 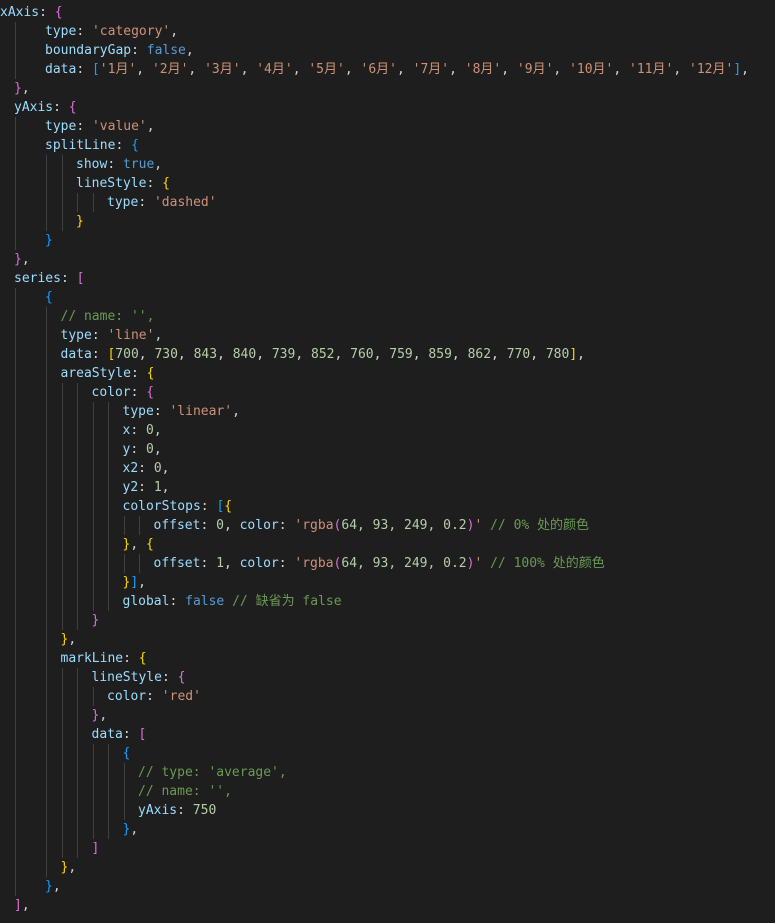 What do you see at coordinates (185, 791) in the screenshot?
I see `code-token: // name: '',` at bounding box center [185, 791].